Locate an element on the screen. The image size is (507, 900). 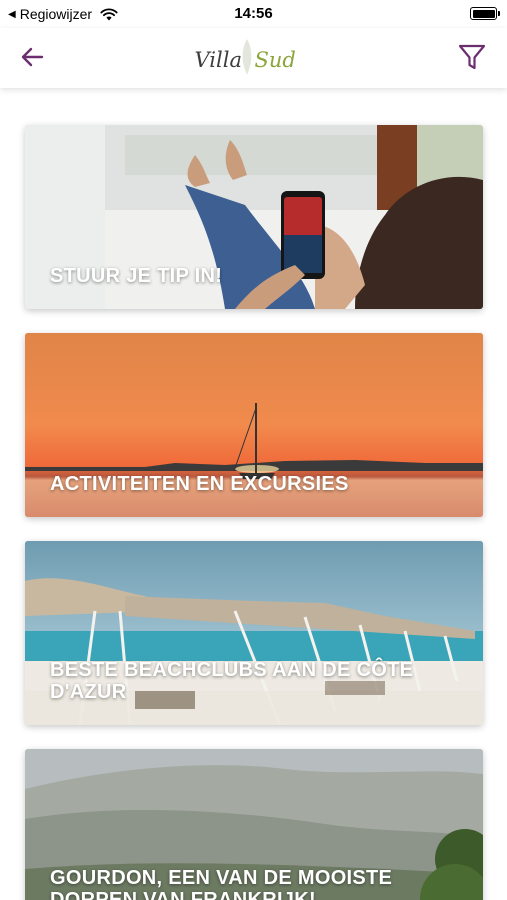
status-time: 14:56 is located at coordinates (253, 13).